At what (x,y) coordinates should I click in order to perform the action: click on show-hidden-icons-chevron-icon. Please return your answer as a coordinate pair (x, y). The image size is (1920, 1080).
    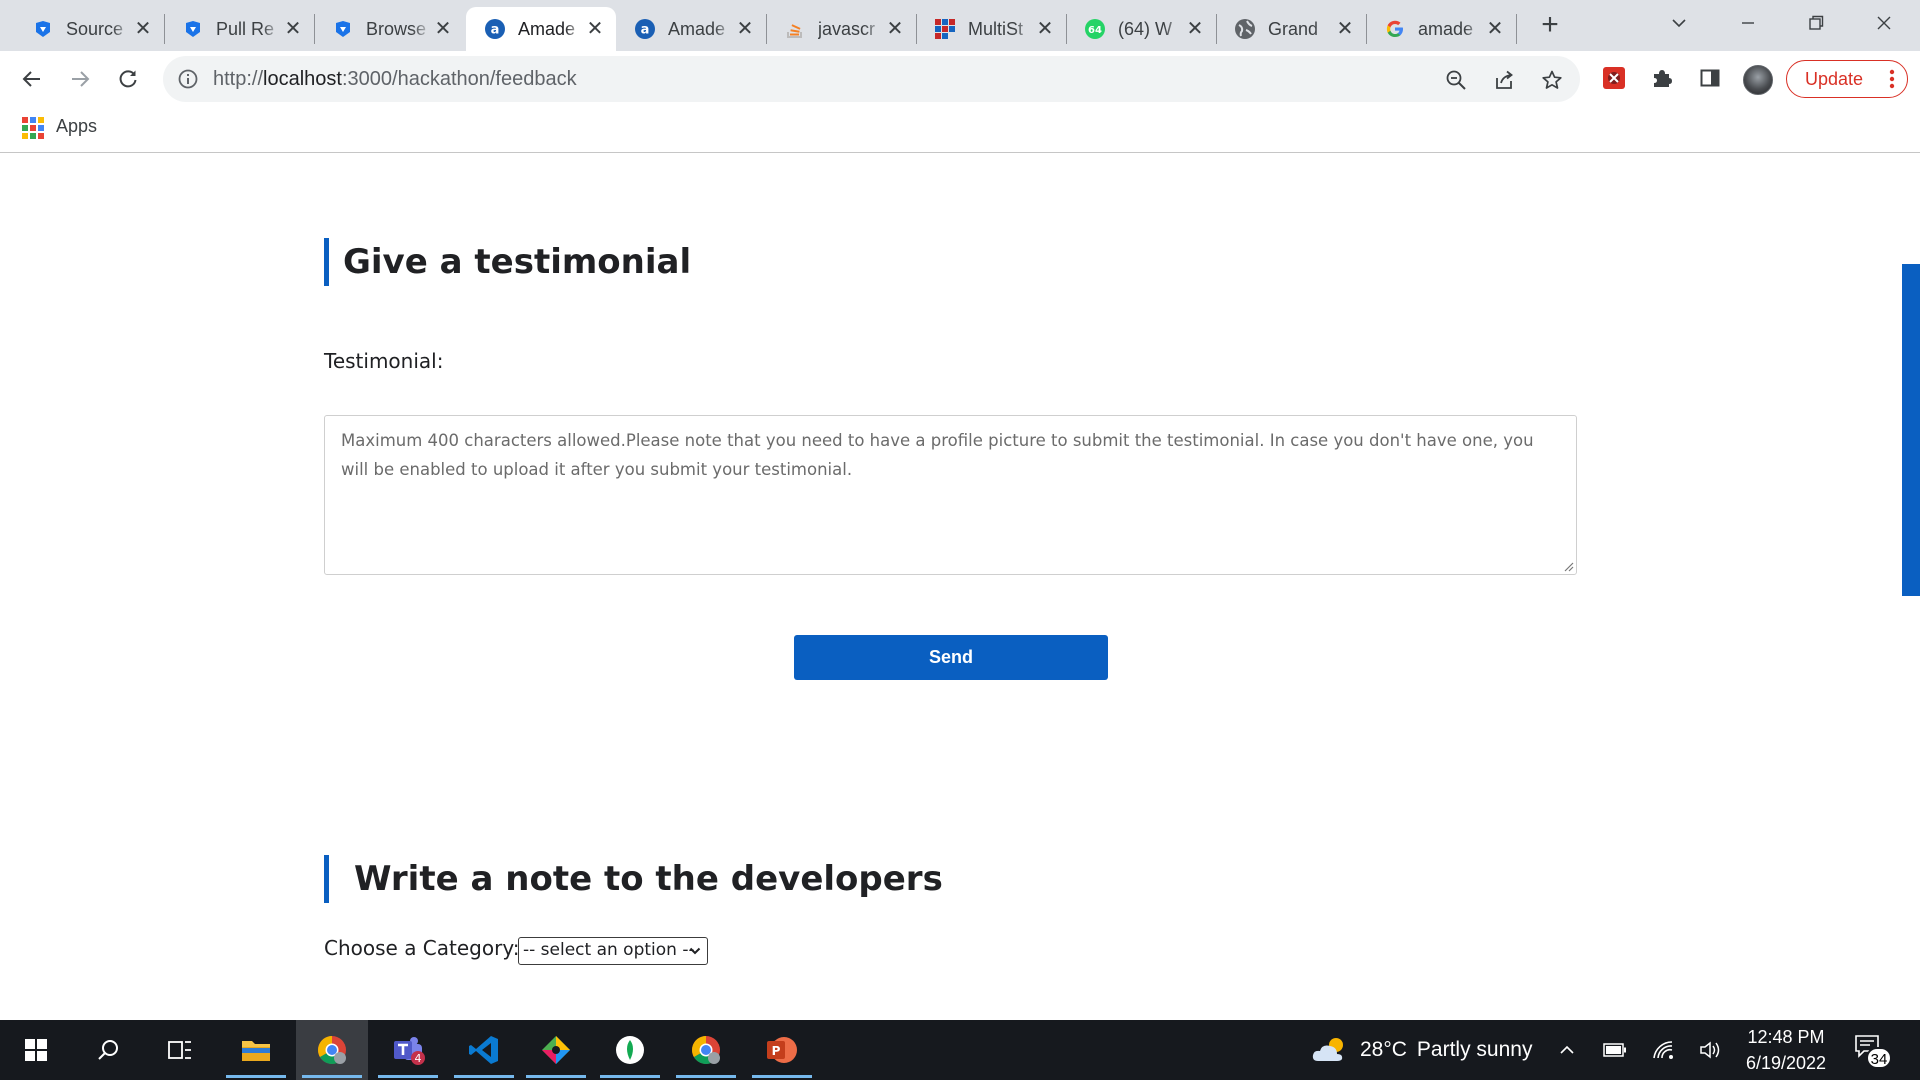
    Looking at the image, I should click on (1567, 1050).